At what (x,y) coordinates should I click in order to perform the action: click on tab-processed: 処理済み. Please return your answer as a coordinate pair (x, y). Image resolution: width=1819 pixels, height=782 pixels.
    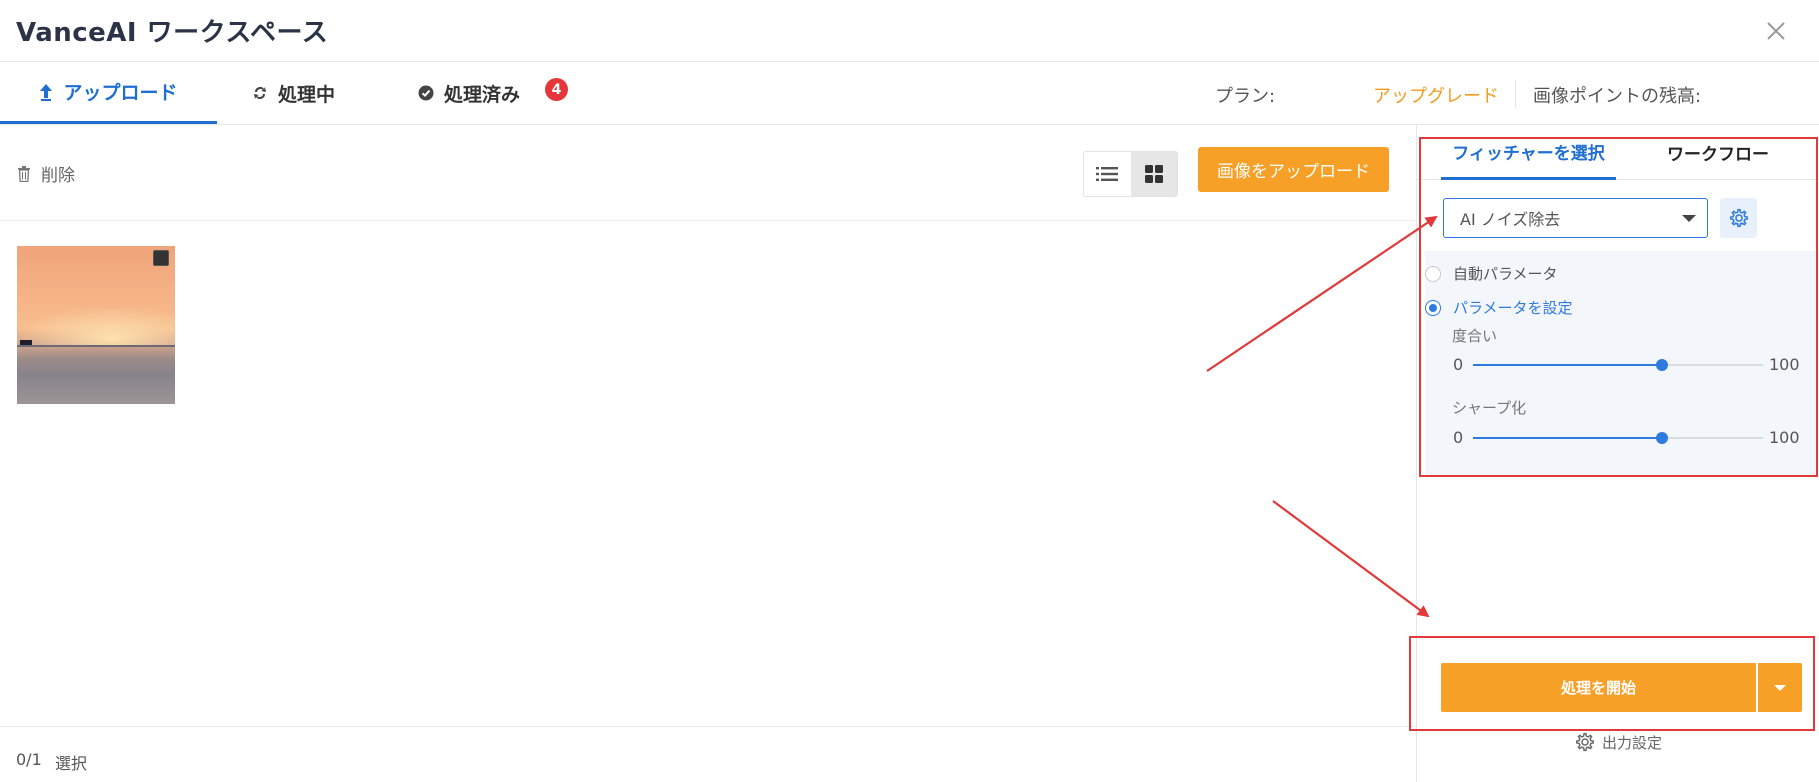
    Looking at the image, I should click on (469, 93).